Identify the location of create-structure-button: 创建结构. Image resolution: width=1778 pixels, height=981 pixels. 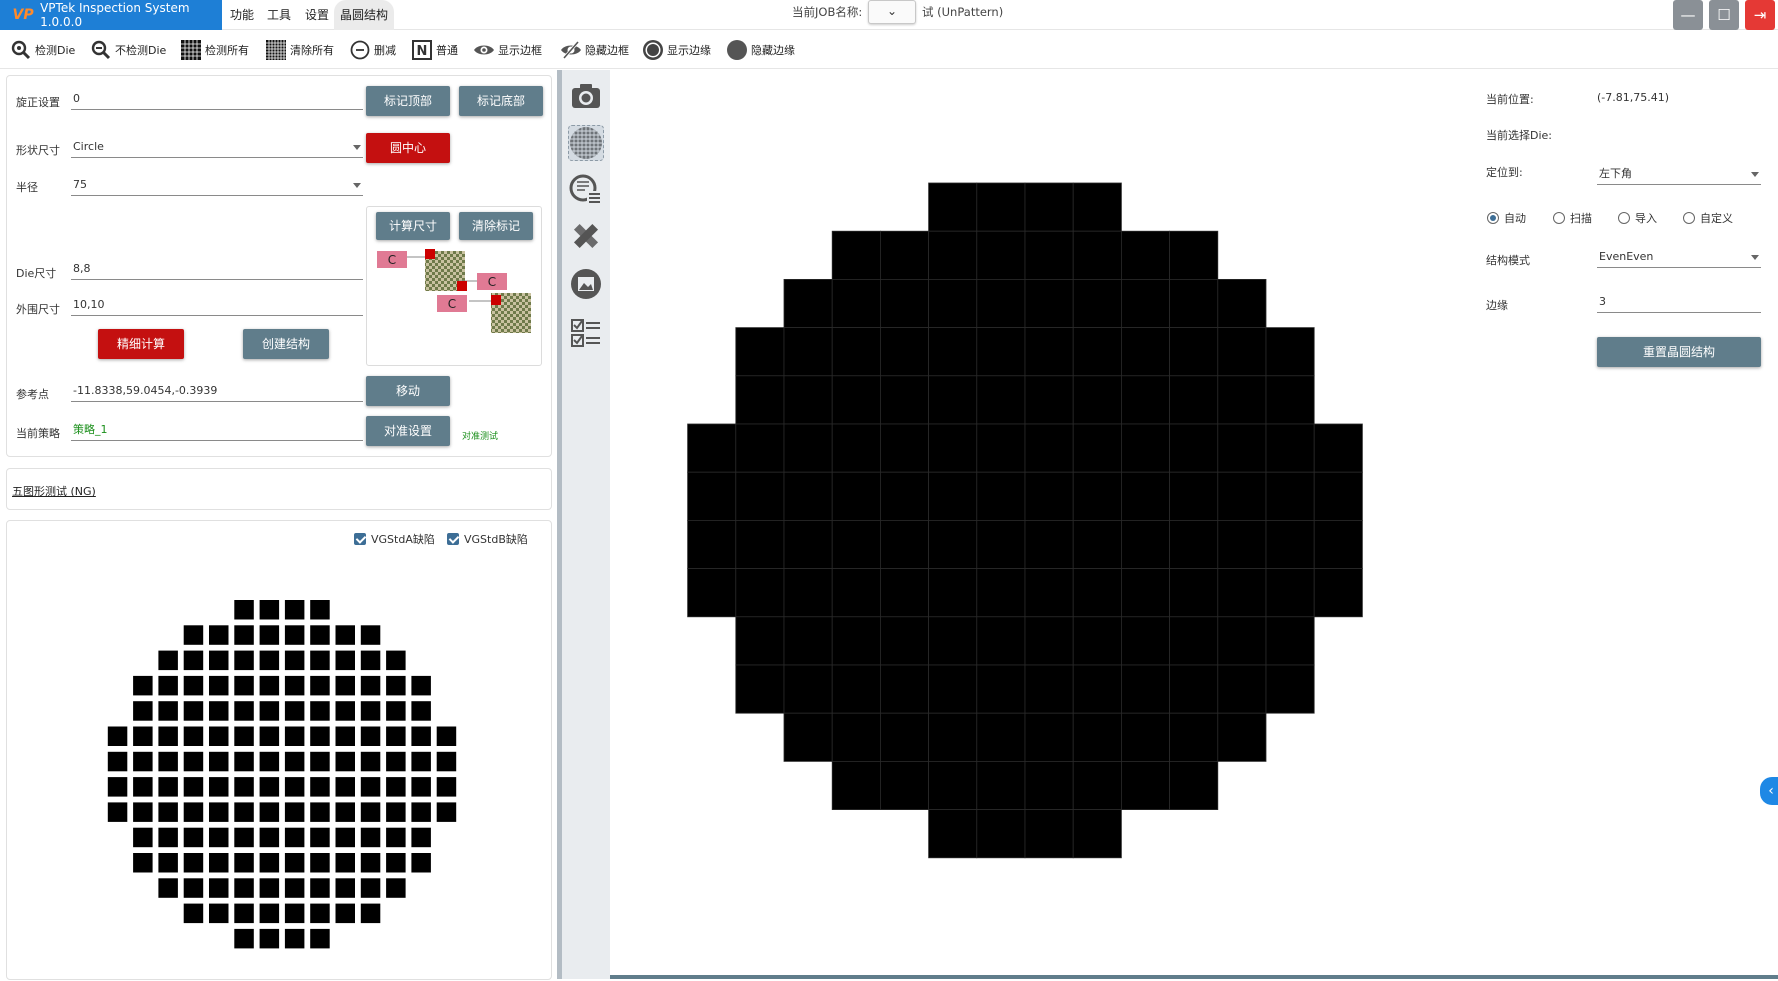
(286, 344).